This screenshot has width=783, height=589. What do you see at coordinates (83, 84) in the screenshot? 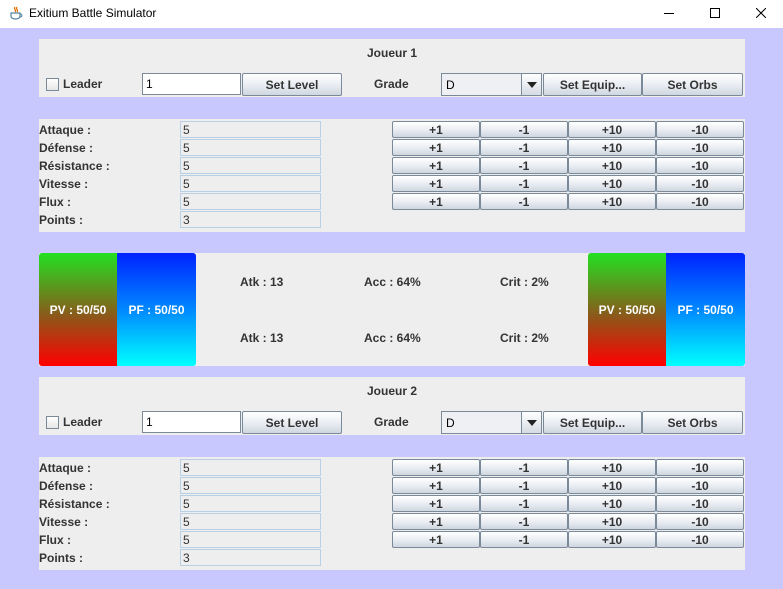
I see `player1-leader-label: Leader` at bounding box center [83, 84].